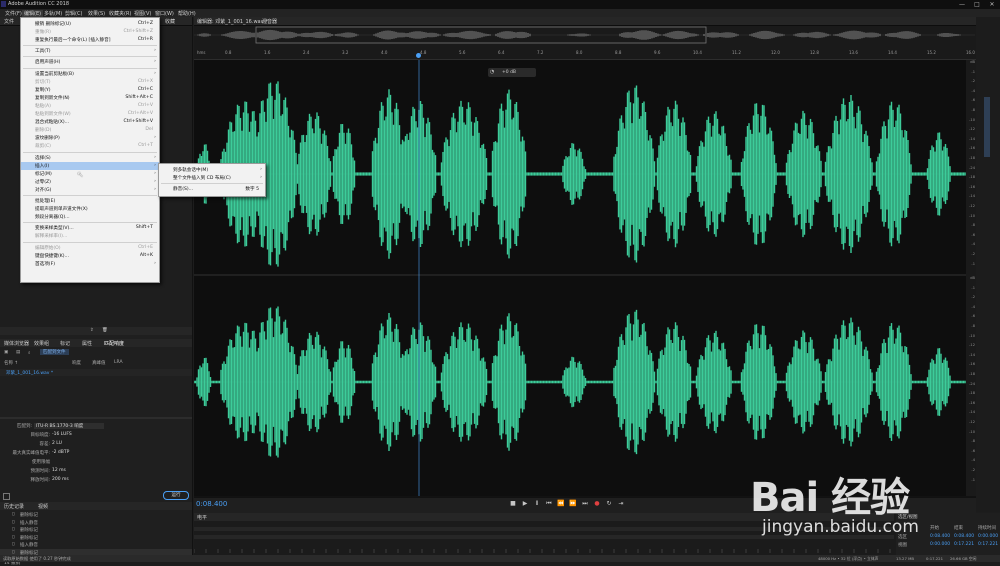  What do you see at coordinates (512, 72) in the screenshot?
I see `hud: ◔ +0 dB` at bounding box center [512, 72].